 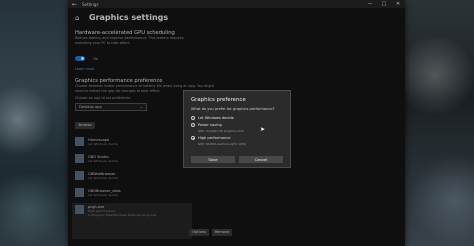 What do you see at coordinates (263, 129) in the screenshot?
I see `mouse-cursor-icon: ➤` at bounding box center [263, 129].